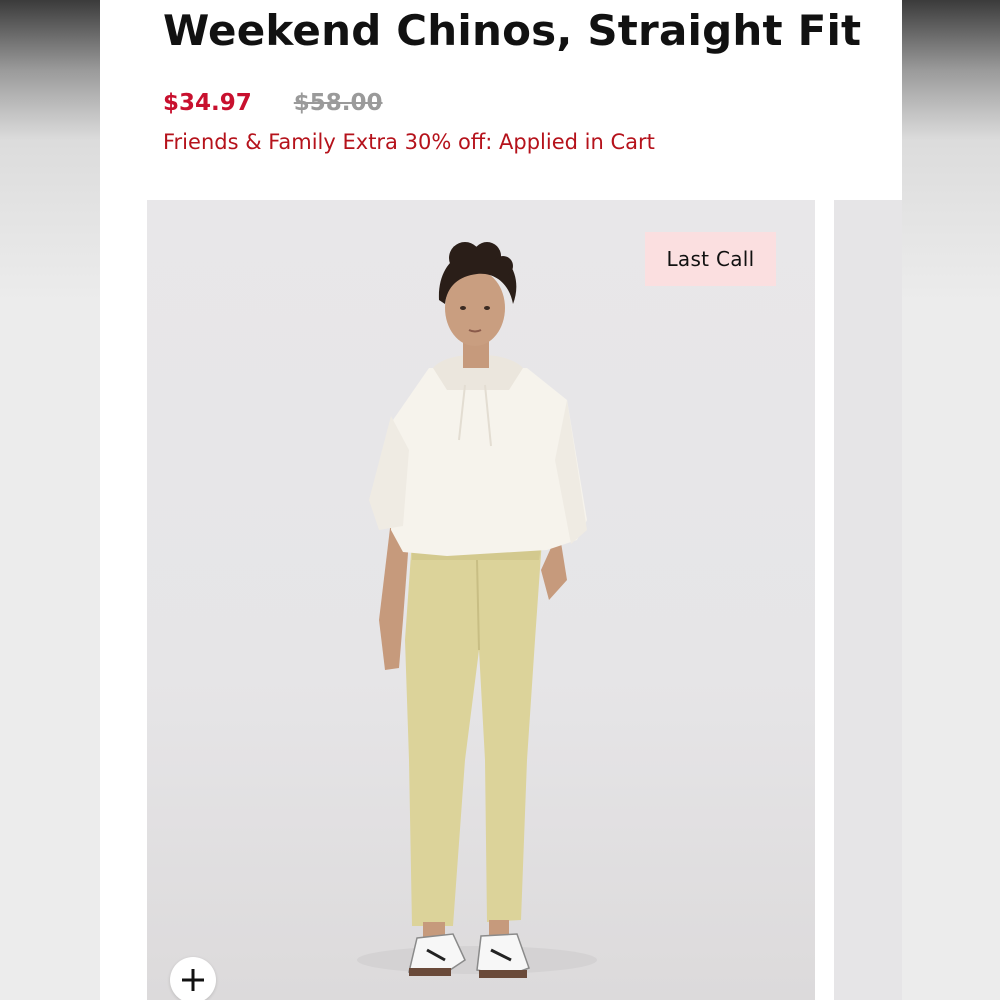 The image size is (1000, 1000). Describe the element at coordinates (338, 103) in the screenshot. I see `original-price: $58.00` at that location.